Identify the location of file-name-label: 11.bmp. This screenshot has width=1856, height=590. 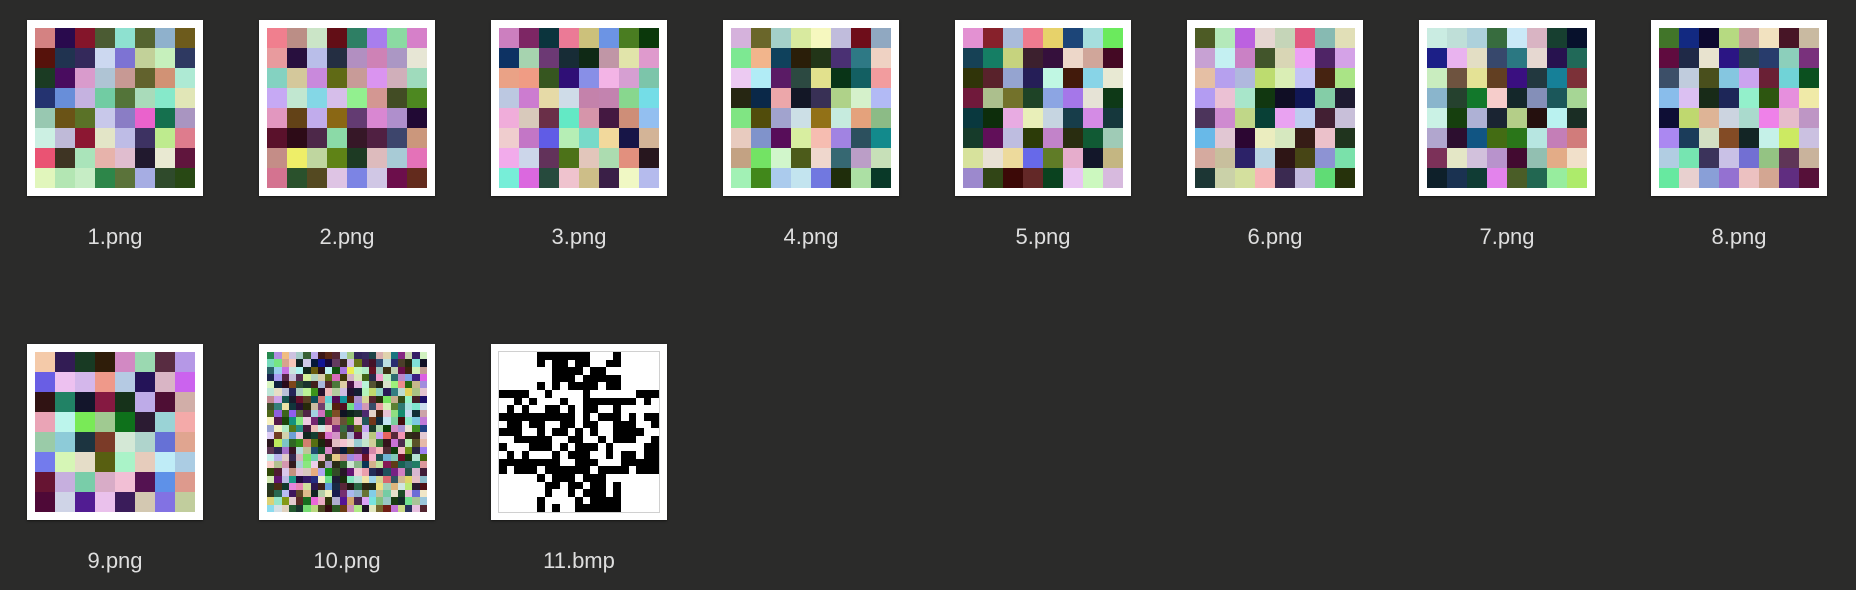
(579, 561).